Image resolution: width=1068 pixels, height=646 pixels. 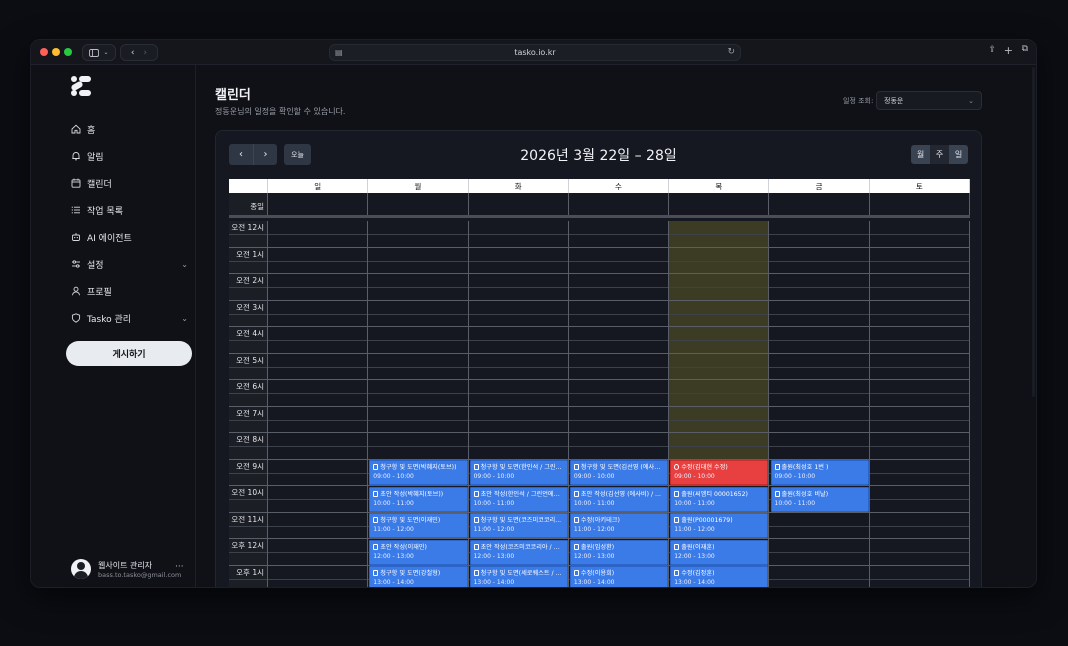 What do you see at coordinates (133, 53) in the screenshot?
I see `back-button: ‹` at bounding box center [133, 53].